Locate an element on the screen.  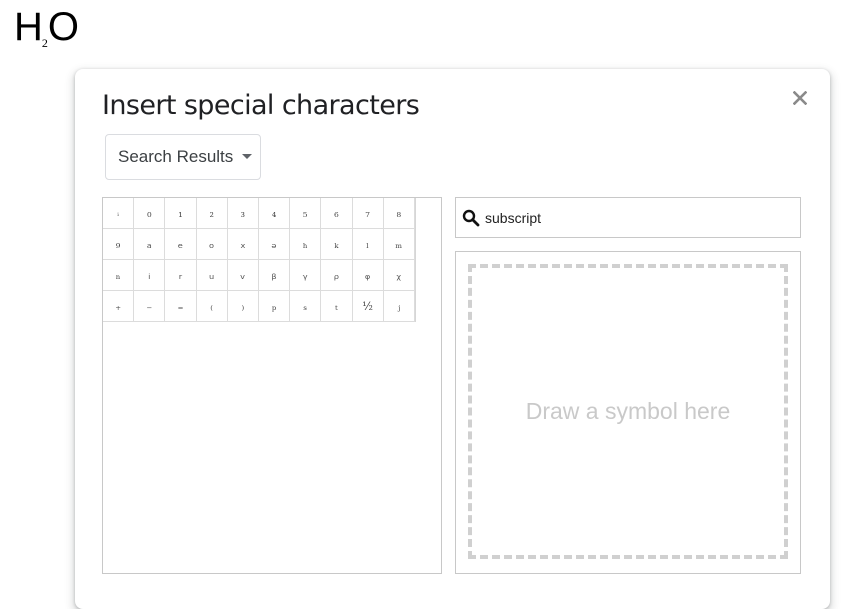
character-cell: ₃ is located at coordinates (243, 213).